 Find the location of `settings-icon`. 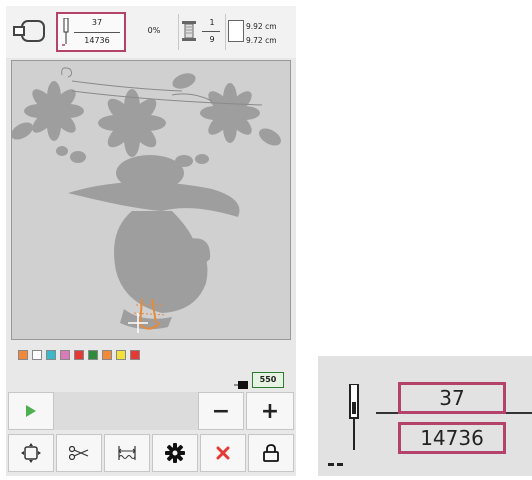

settings-icon is located at coordinates (175, 453).